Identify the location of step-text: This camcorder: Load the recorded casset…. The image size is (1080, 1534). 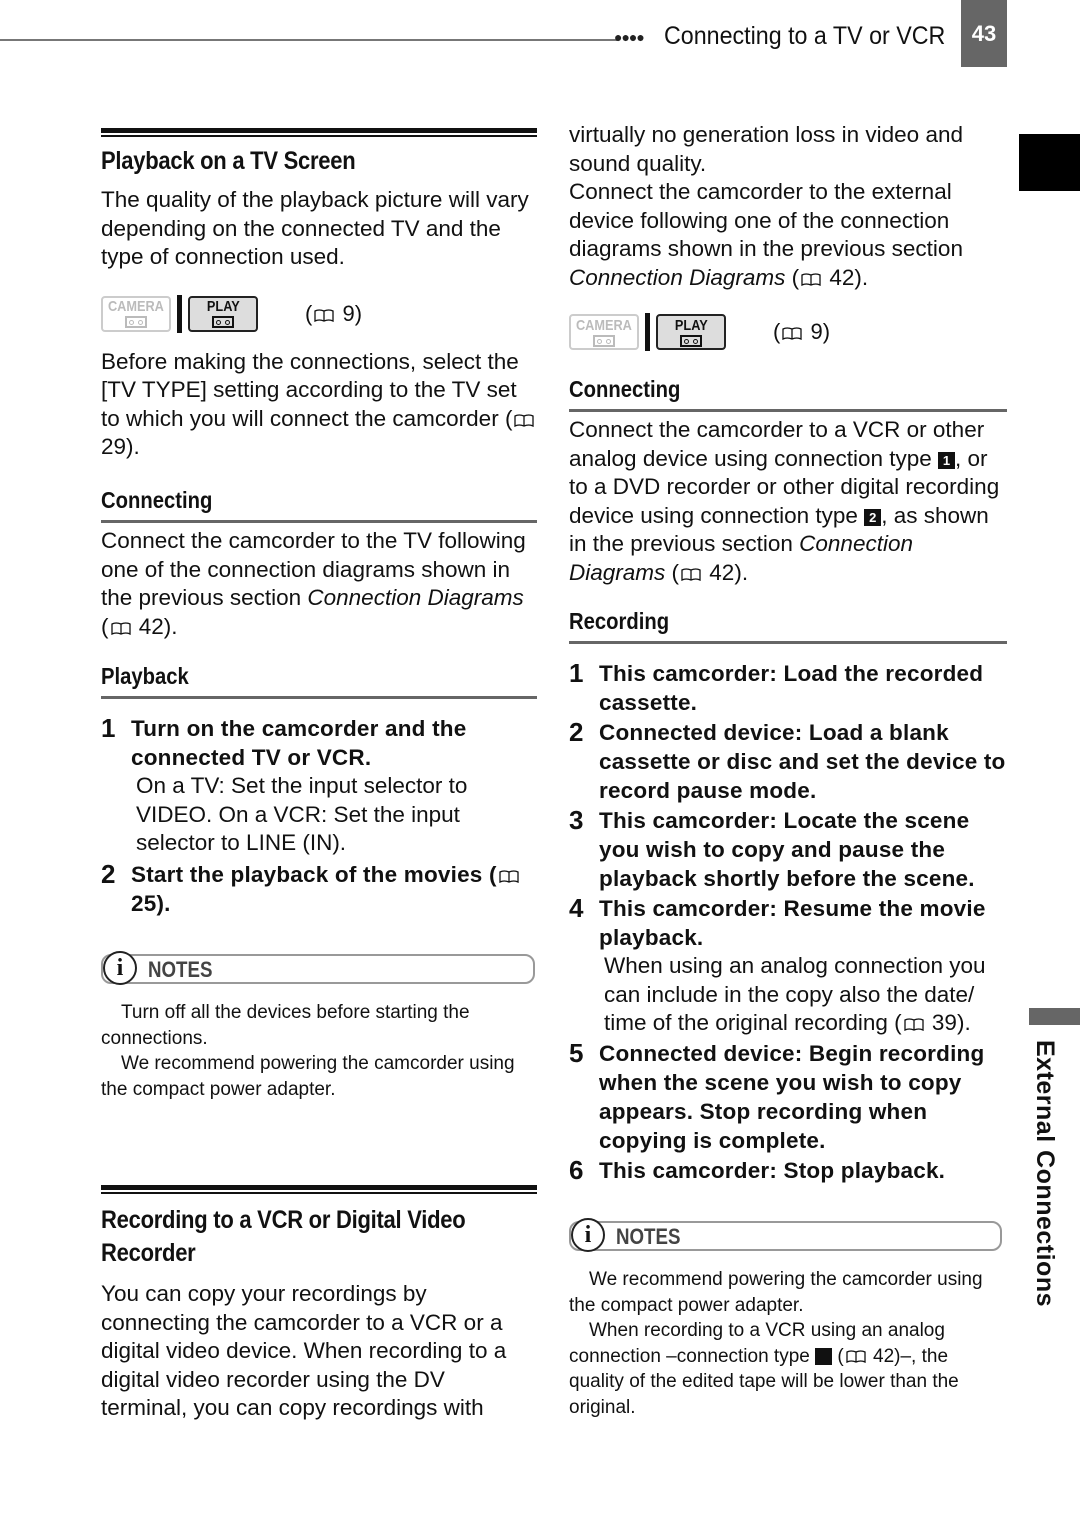
(791, 688).